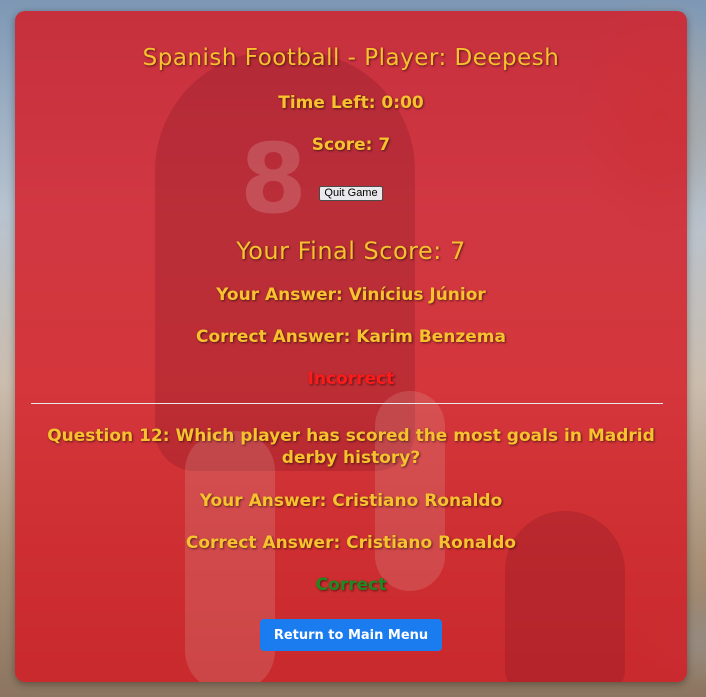 Image resolution: width=706 pixels, height=697 pixels. What do you see at coordinates (351, 543) in the screenshot?
I see `correct-answer: Correct Answer: Cristiano Ronaldo` at bounding box center [351, 543].